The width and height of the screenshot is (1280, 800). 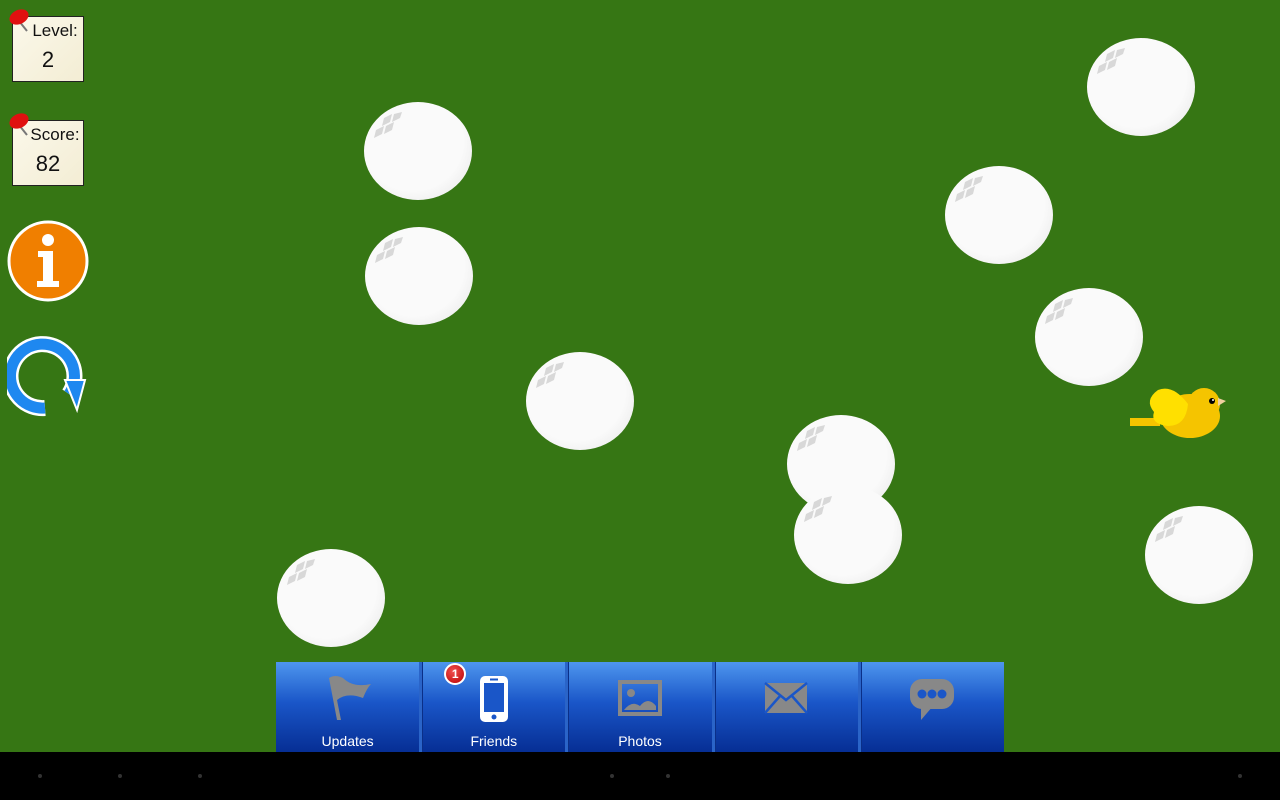 What do you see at coordinates (932, 699) in the screenshot?
I see `chat-icon` at bounding box center [932, 699].